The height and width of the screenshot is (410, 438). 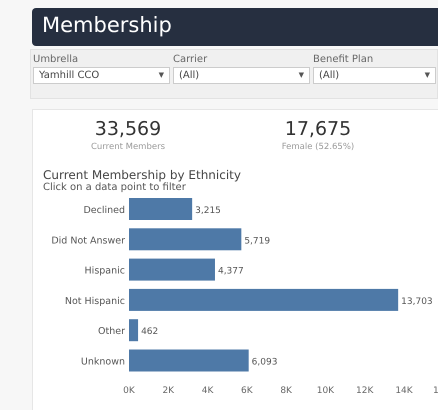 I want to click on axis-tick-label: 0K, so click(x=129, y=391).